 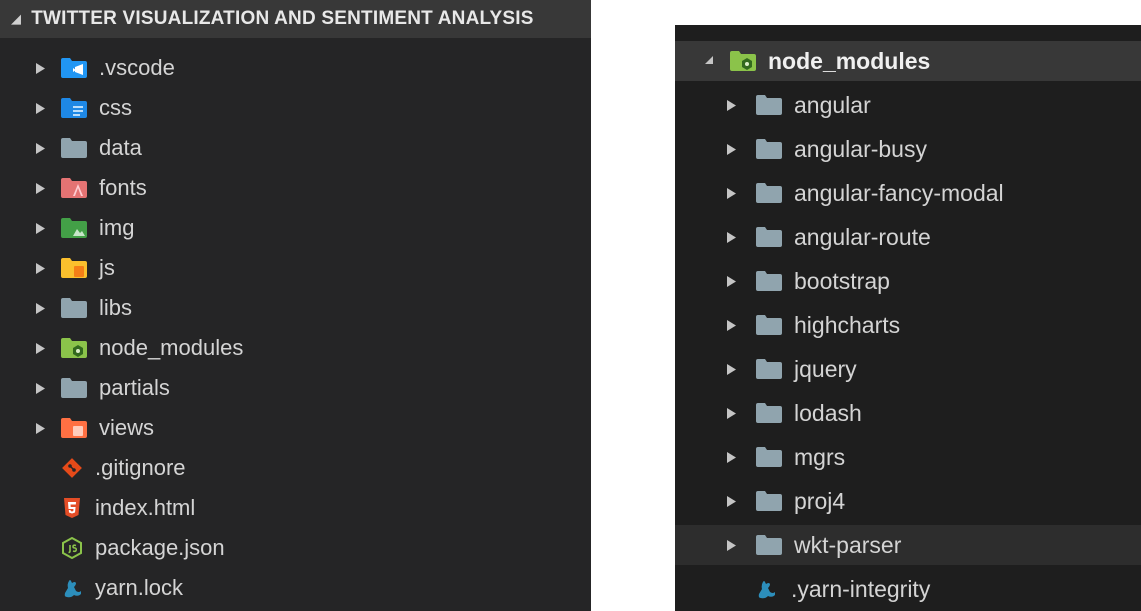 What do you see at coordinates (295, 268) in the screenshot?
I see `folder-js: js` at bounding box center [295, 268].